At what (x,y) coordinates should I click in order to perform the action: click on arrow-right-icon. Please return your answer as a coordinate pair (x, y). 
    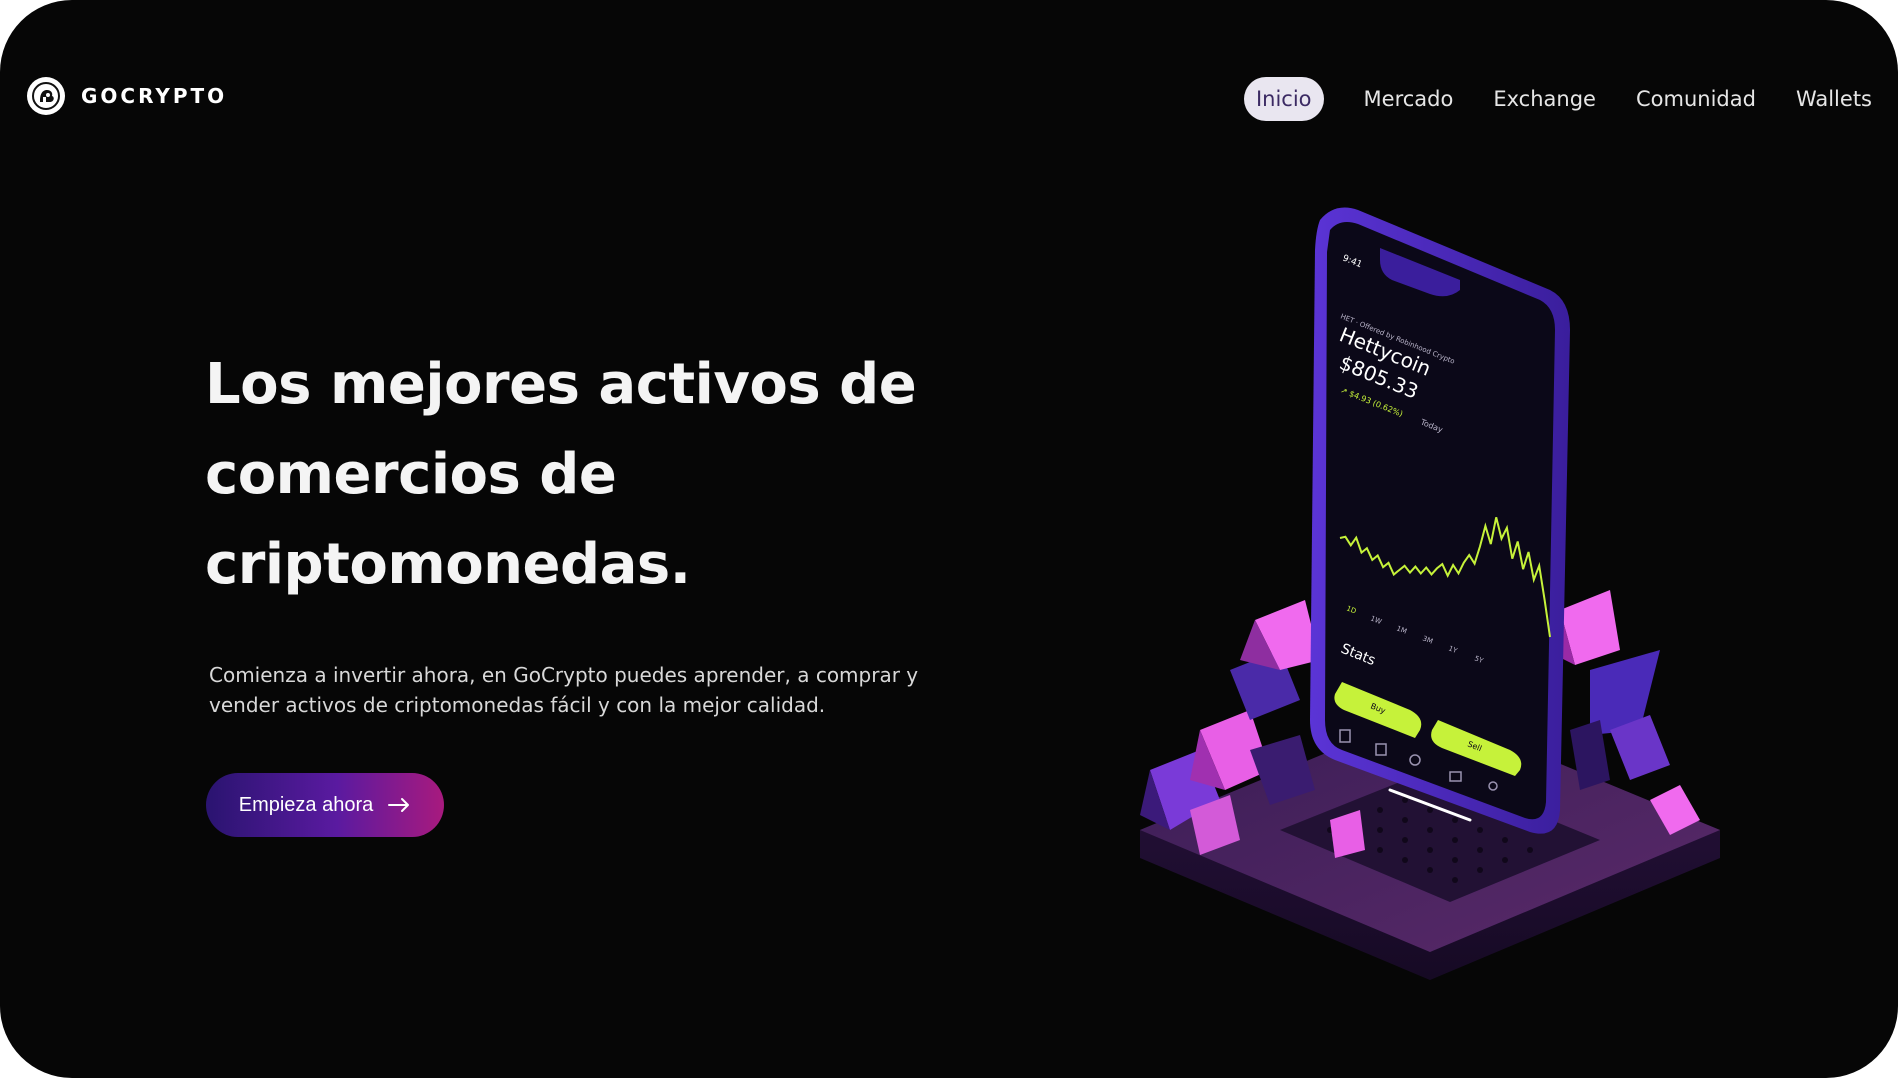
    Looking at the image, I should click on (399, 805).